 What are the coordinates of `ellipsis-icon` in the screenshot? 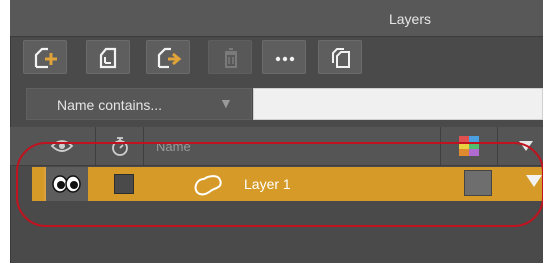 It's located at (285, 59).